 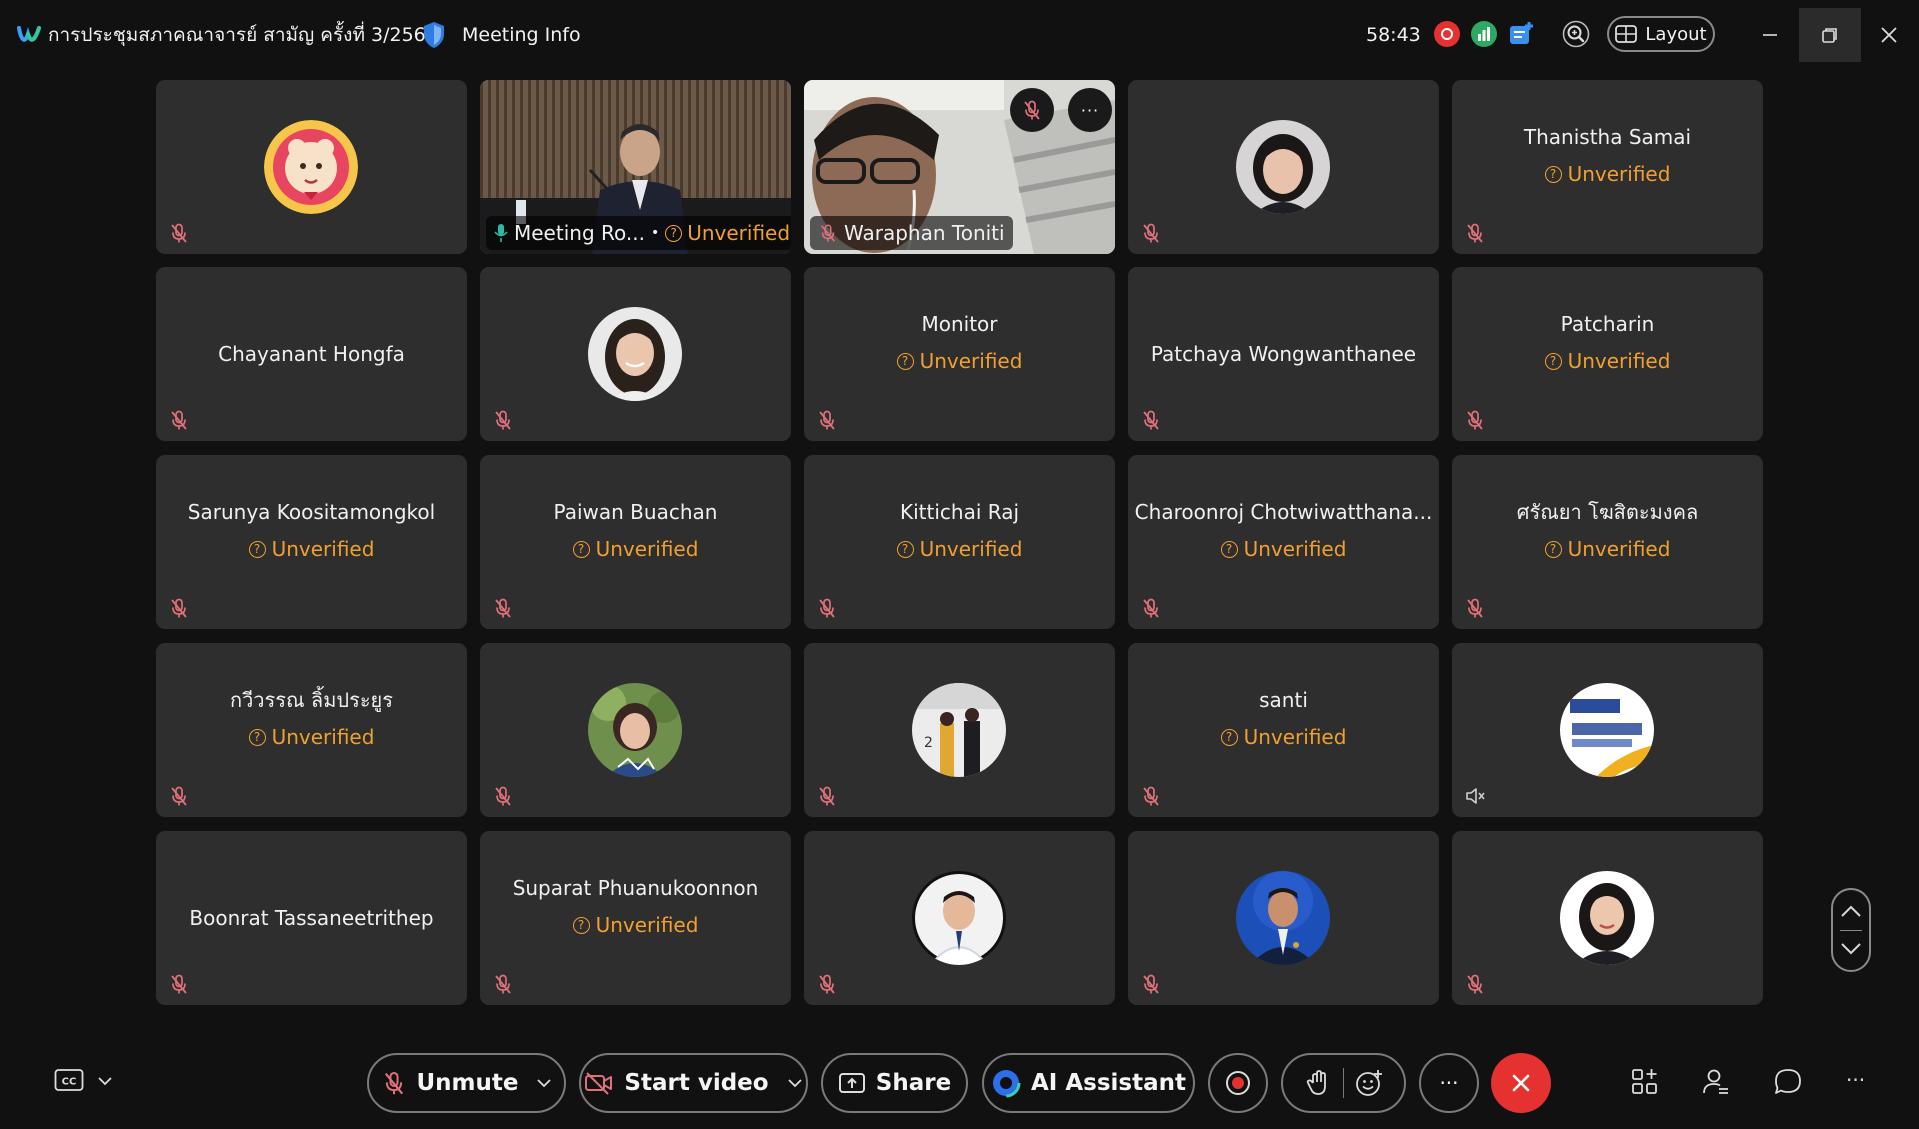 I want to click on participant-name: Kittichai Raj, so click(x=959, y=512).